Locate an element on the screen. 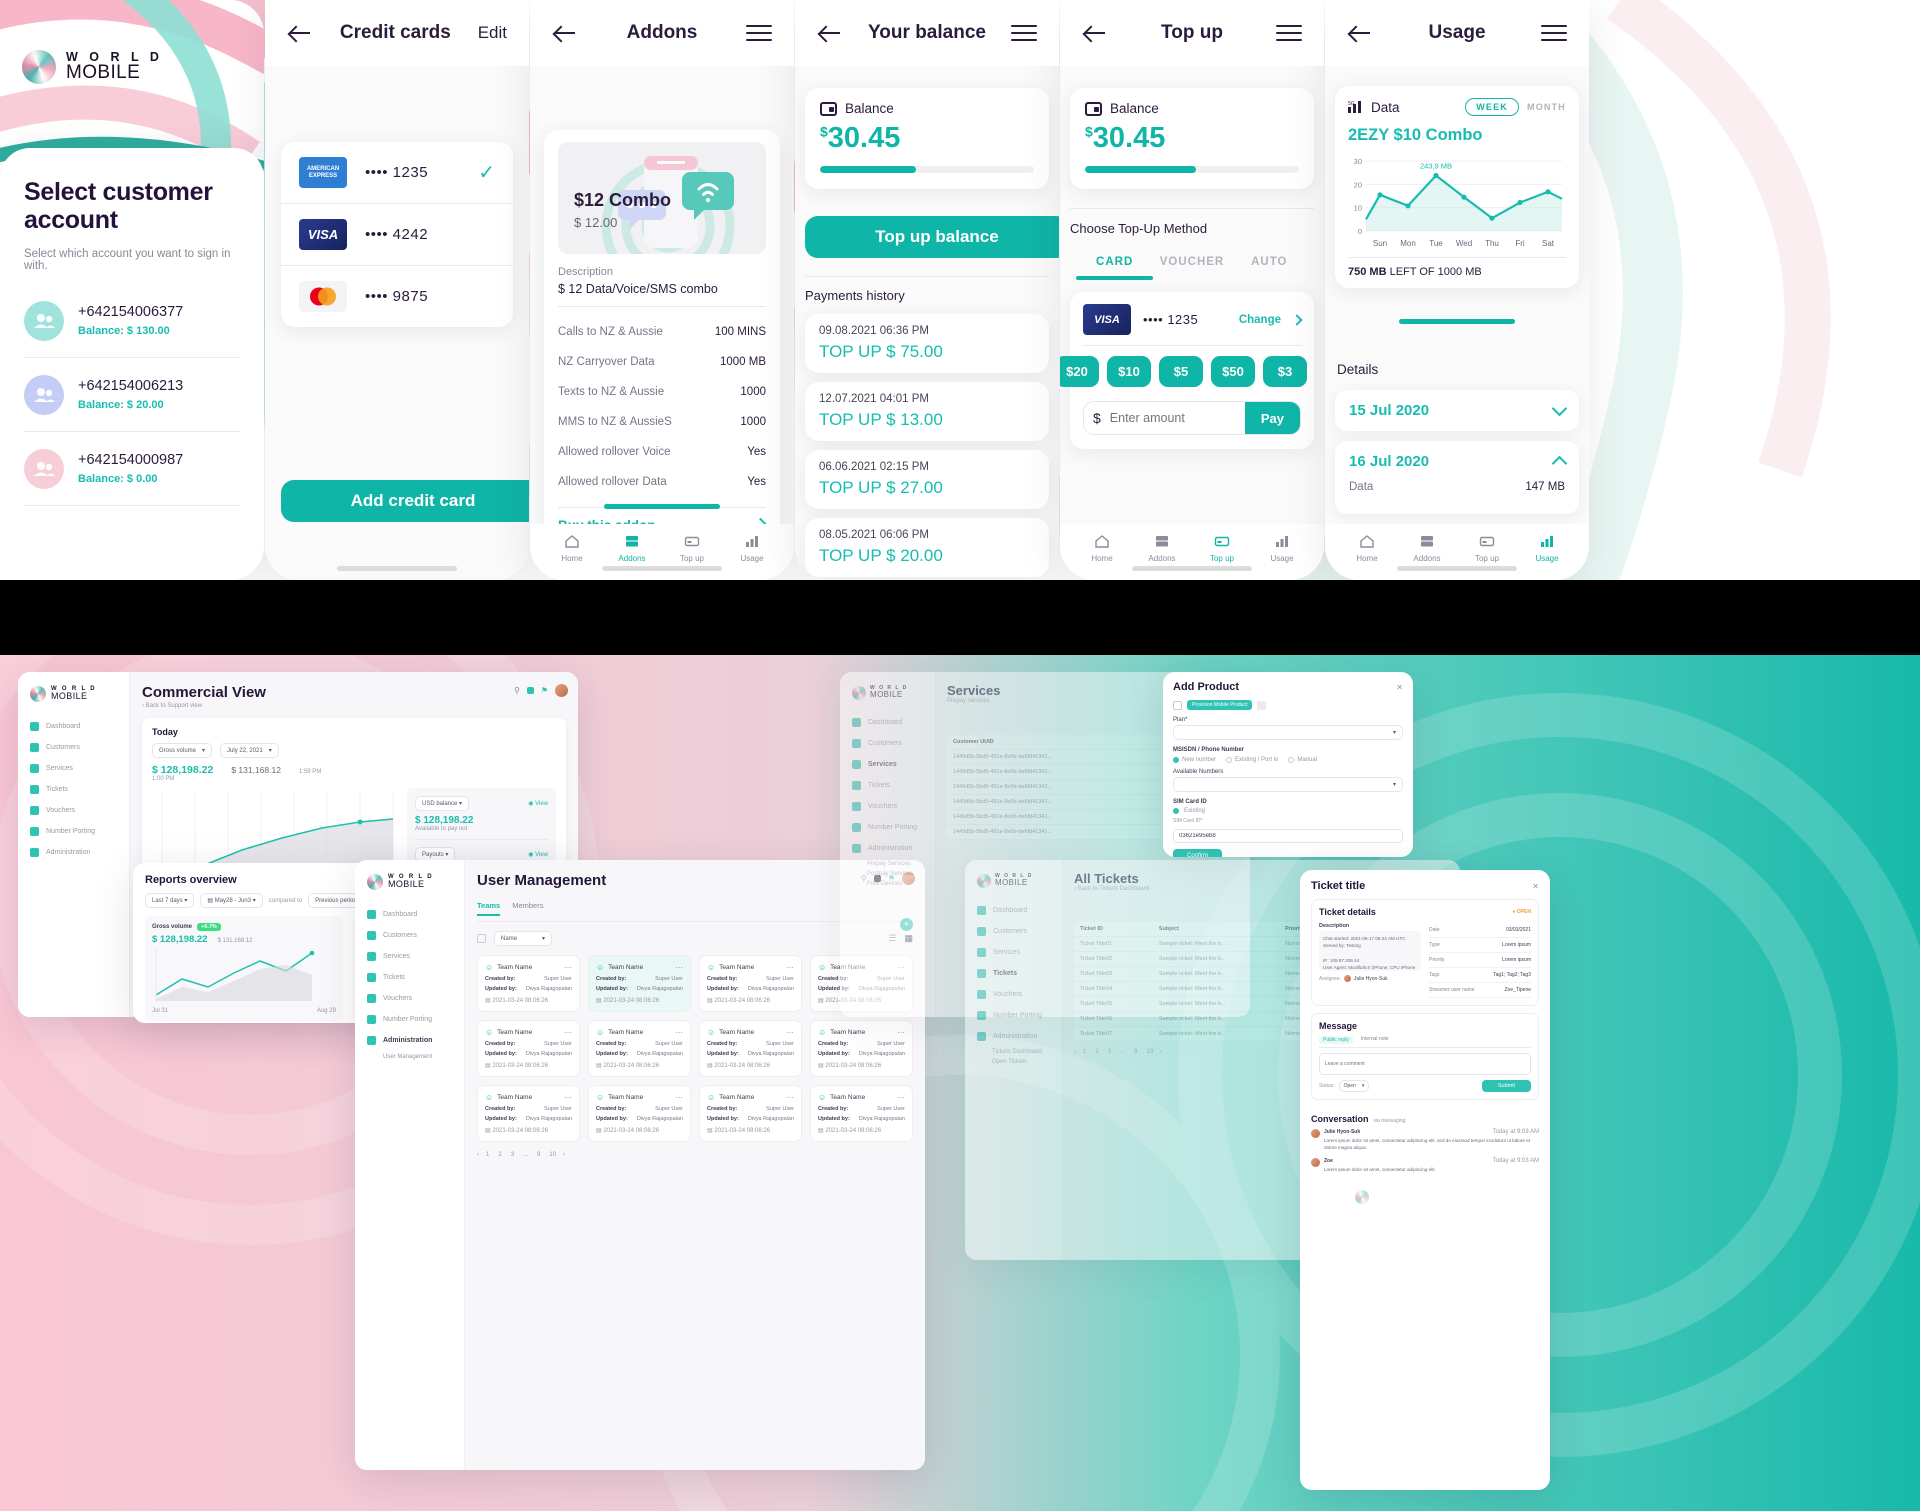 This screenshot has width=1920, height=1511. credit-card-row: AMERICAN EXPRESS •••• 1235 ✓ is located at coordinates (397, 173).